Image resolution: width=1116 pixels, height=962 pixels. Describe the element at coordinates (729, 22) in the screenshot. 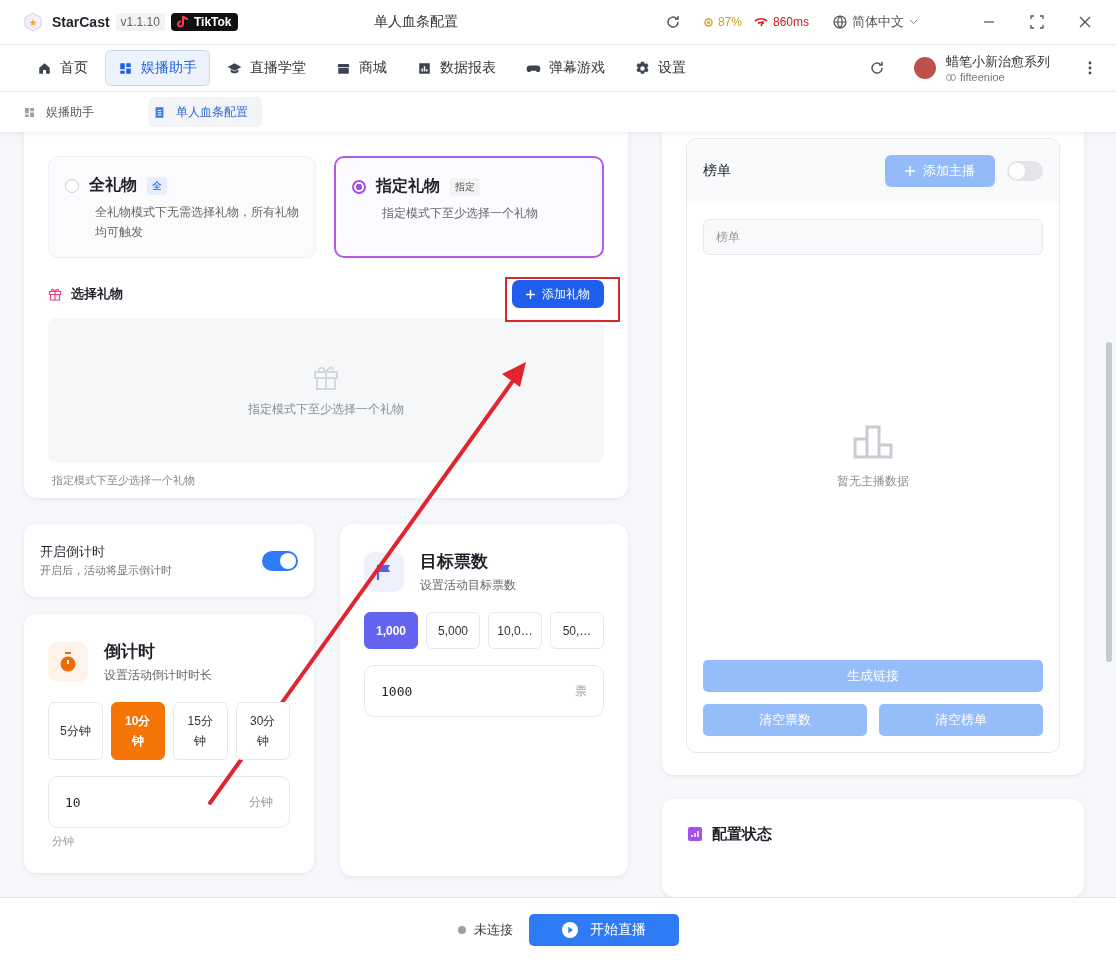

I see `battery-reading: 87%` at that location.